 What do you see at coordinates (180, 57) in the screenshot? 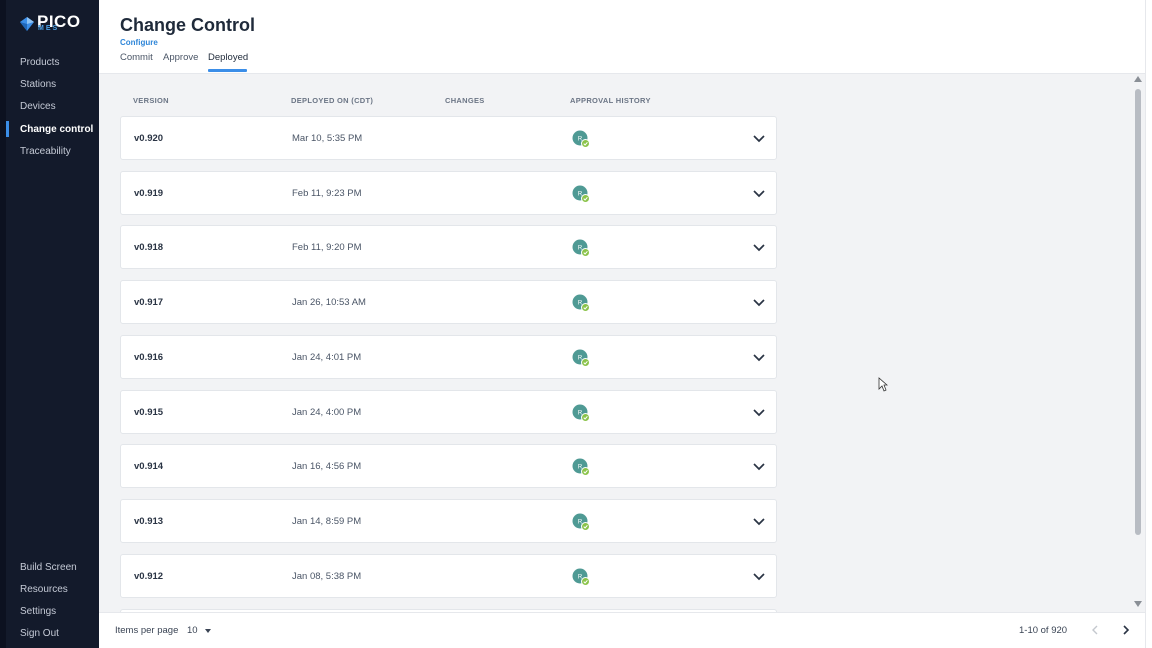
I see `tab-approve: Approve` at bounding box center [180, 57].